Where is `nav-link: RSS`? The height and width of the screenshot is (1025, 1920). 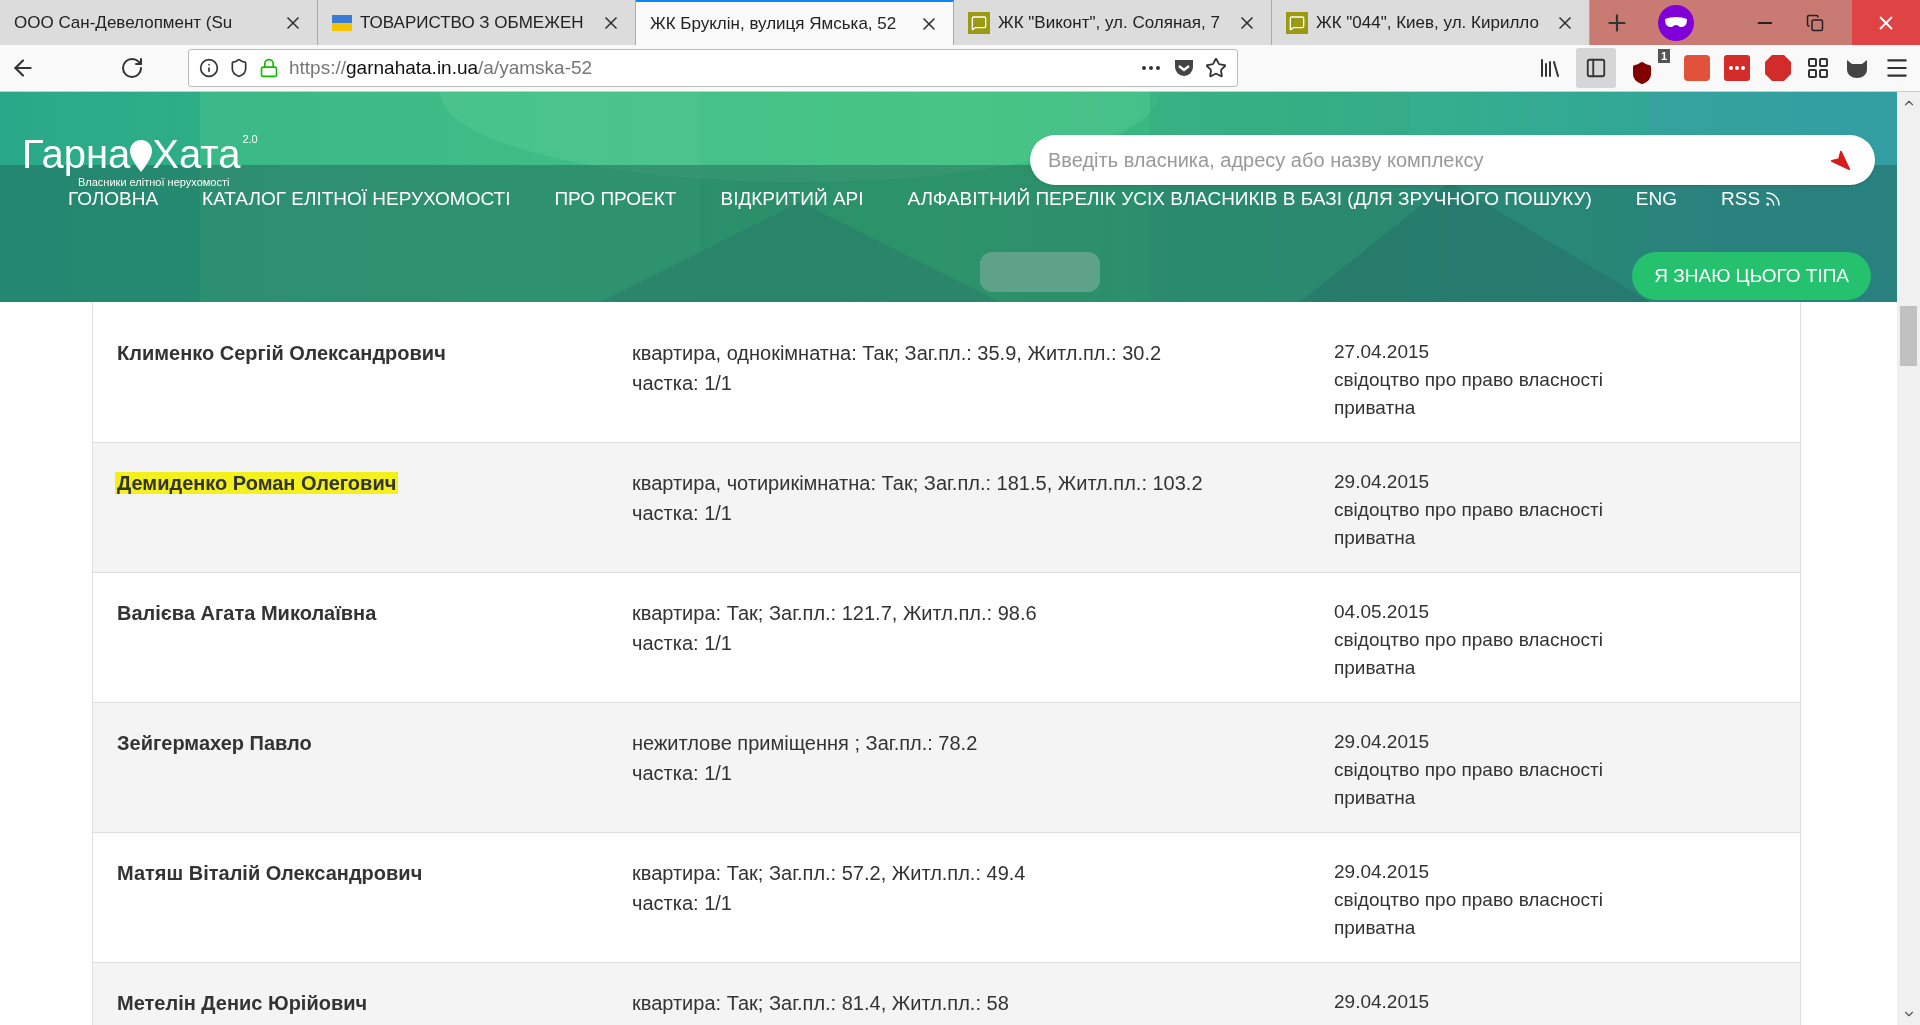 nav-link: RSS is located at coordinates (1752, 198).